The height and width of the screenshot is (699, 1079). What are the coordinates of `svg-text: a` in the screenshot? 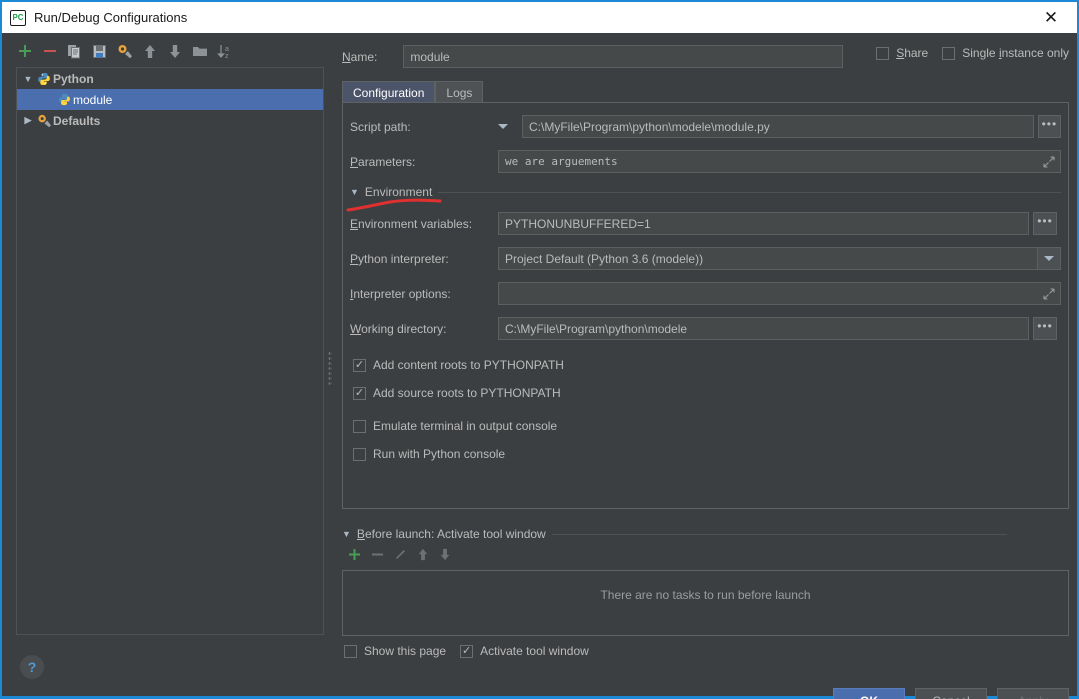 It's located at (227, 49).